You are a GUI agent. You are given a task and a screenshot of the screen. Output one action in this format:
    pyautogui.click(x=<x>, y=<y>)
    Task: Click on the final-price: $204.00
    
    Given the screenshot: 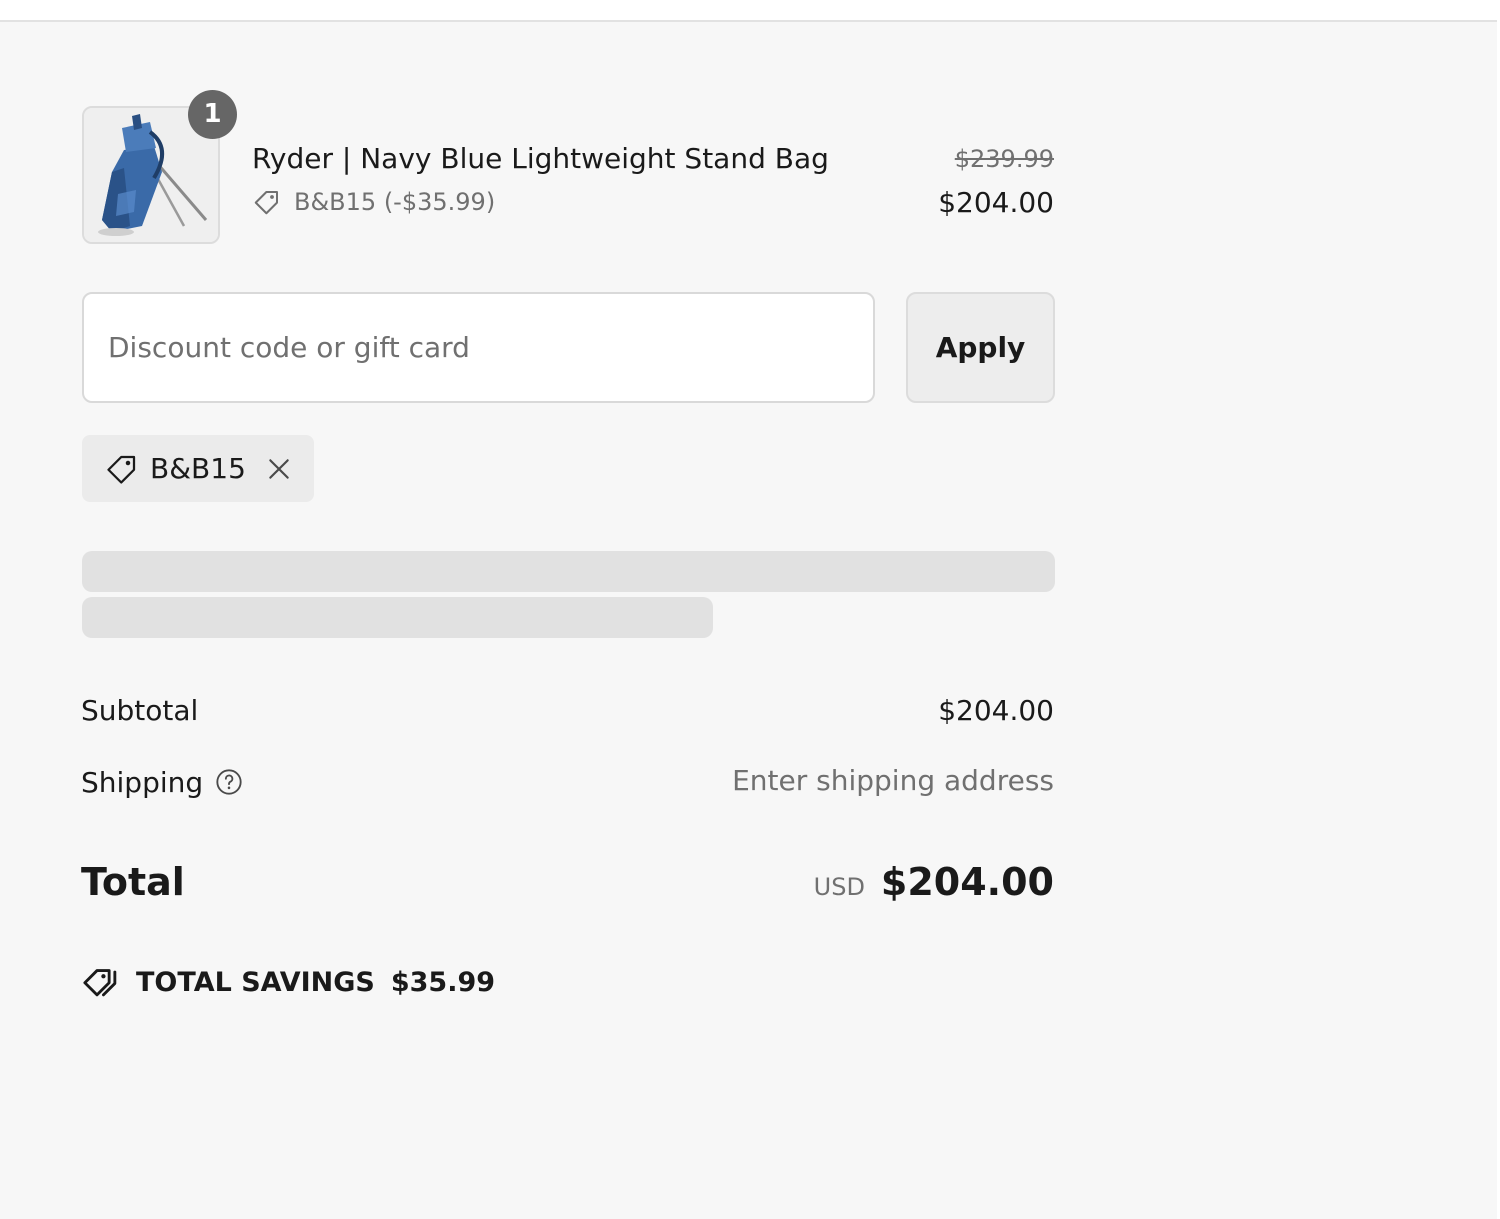 What is the action you would take?
    pyautogui.click(x=996, y=202)
    